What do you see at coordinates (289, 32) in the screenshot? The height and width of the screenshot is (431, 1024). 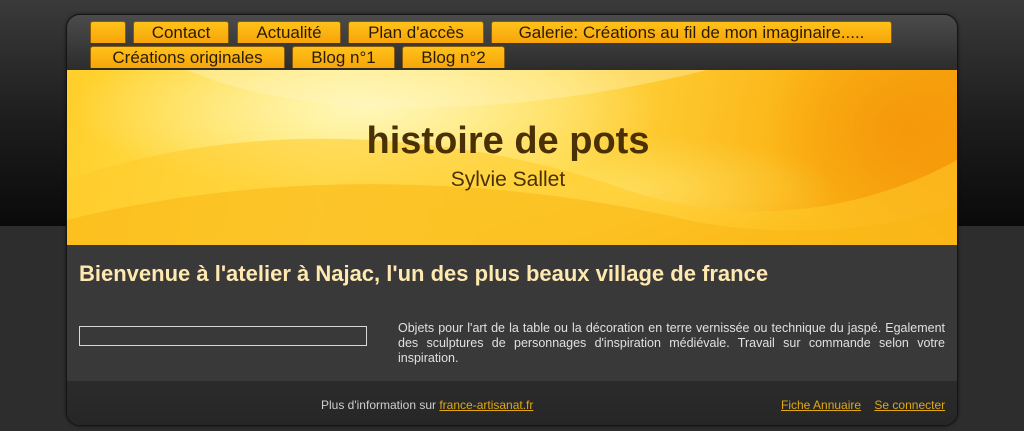 I see `tab-actualite: Actualité` at bounding box center [289, 32].